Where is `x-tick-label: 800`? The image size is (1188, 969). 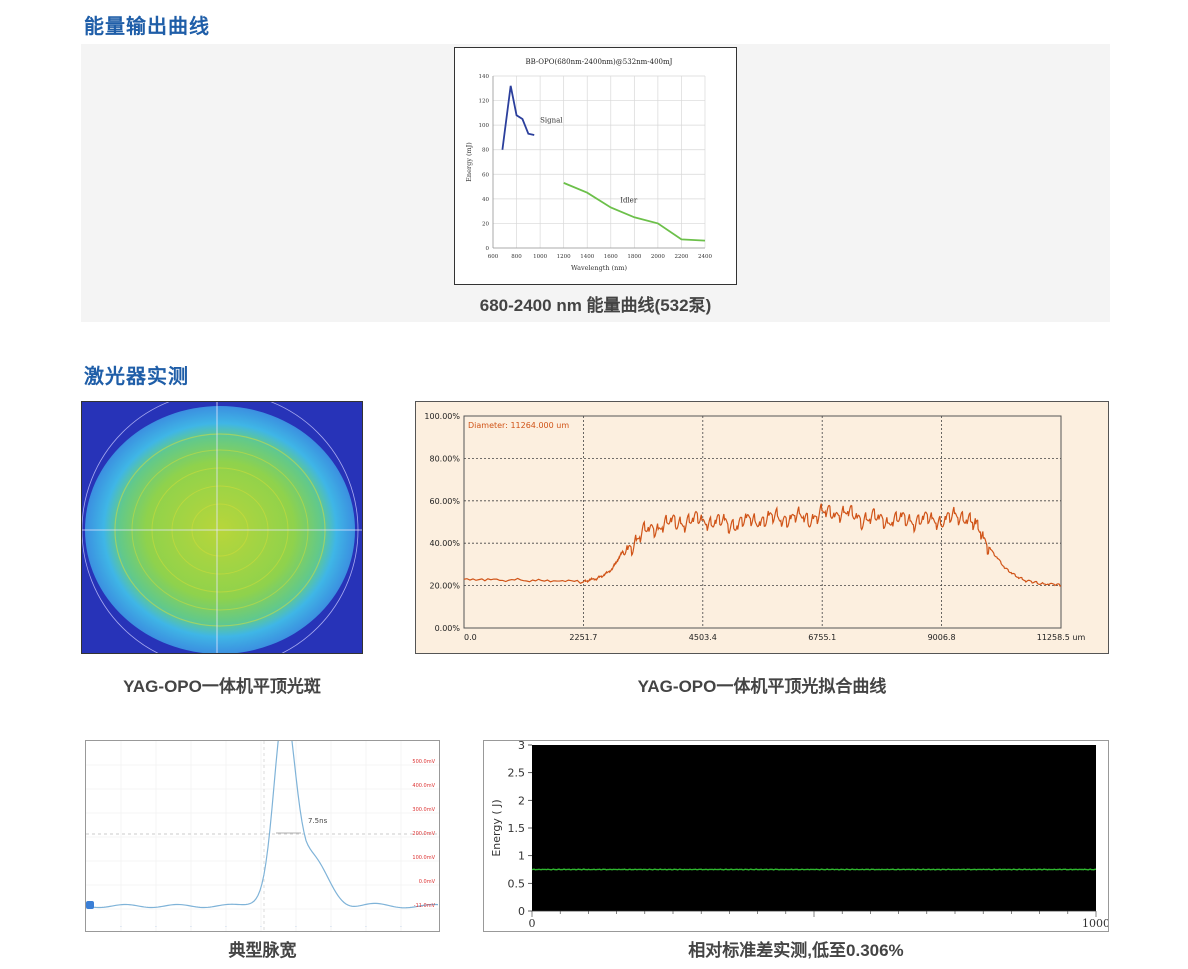 x-tick-label: 800 is located at coordinates (516, 257).